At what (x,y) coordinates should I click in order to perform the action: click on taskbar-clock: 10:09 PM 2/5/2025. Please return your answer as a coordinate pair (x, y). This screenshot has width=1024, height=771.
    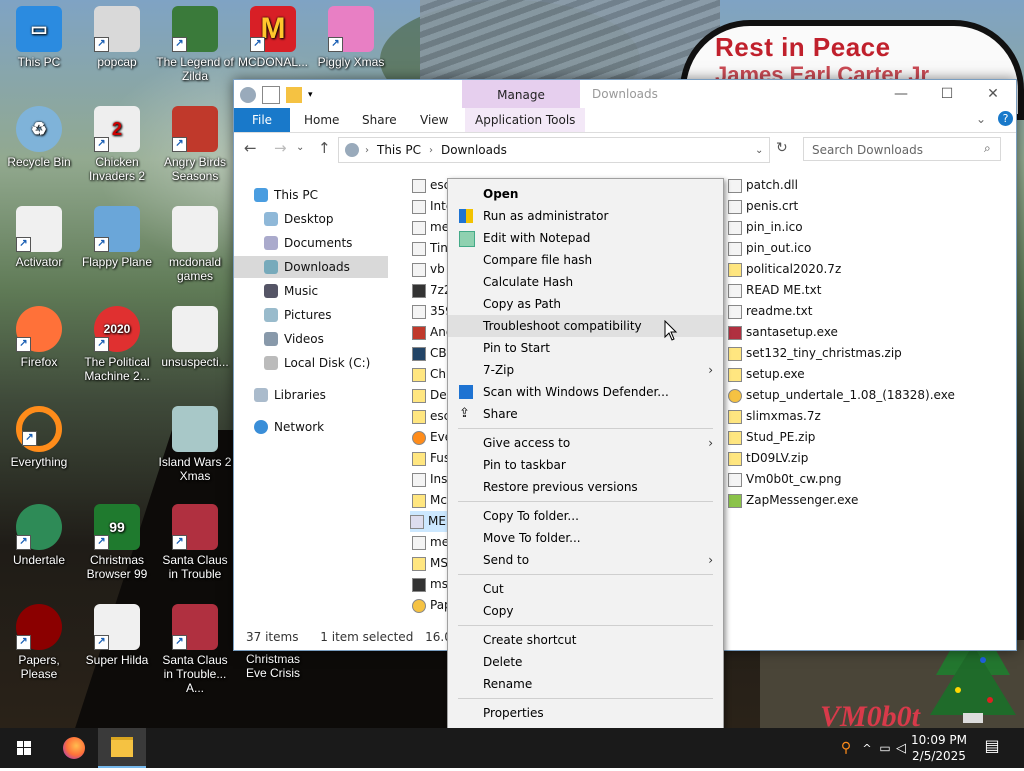
    Looking at the image, I should click on (939, 748).